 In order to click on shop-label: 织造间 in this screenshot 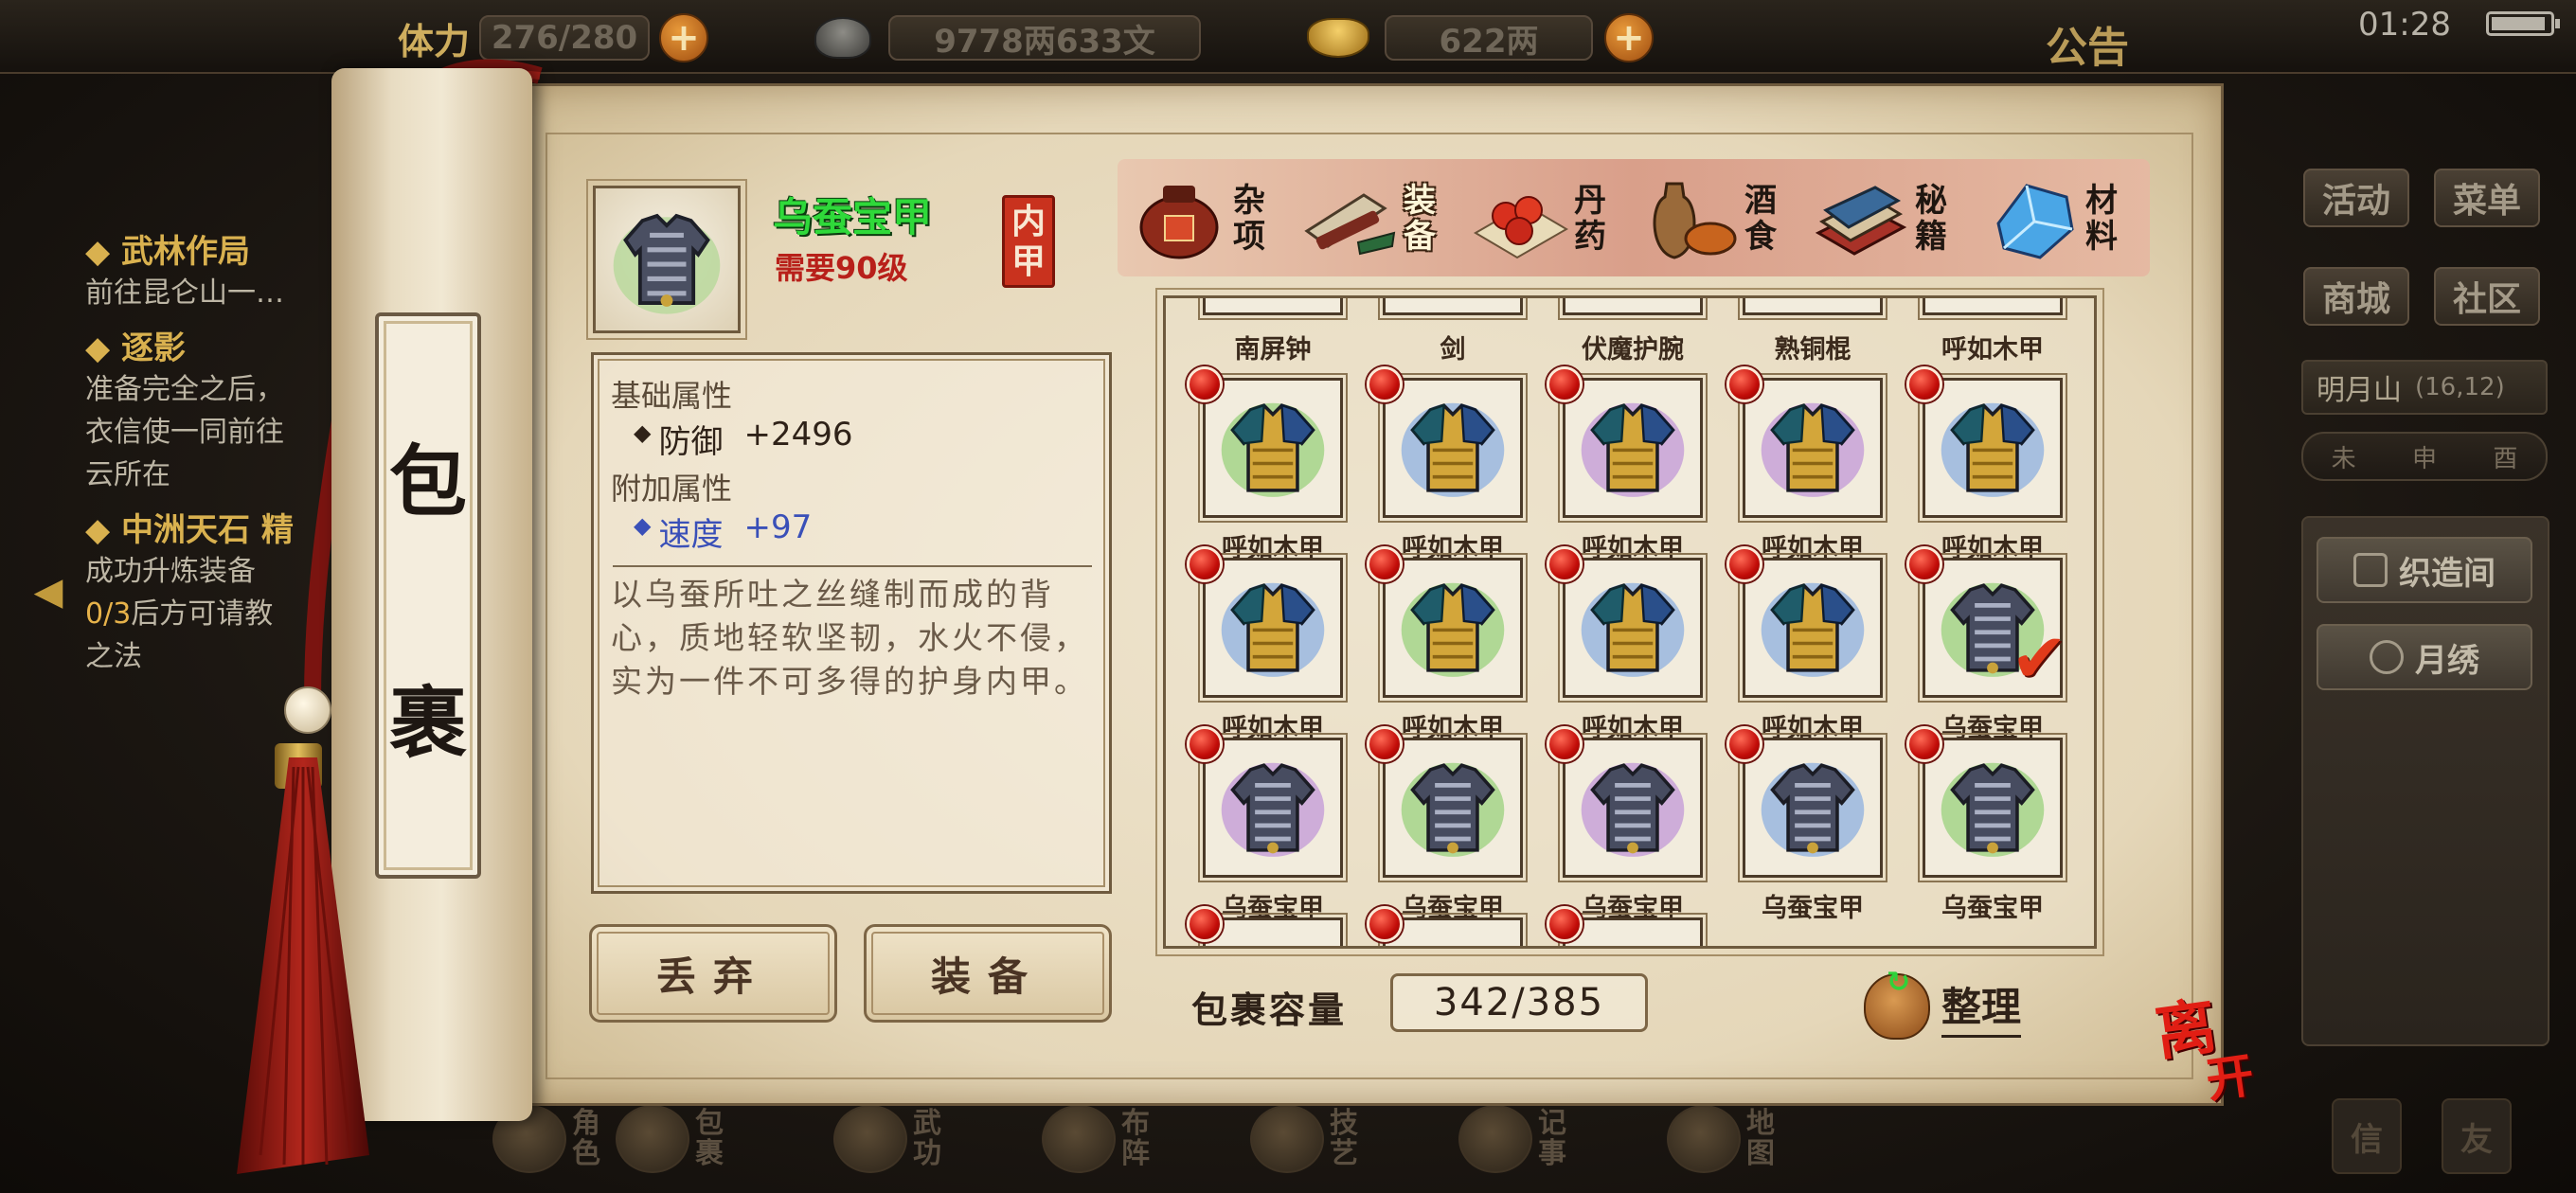, I will do `click(2447, 573)`.